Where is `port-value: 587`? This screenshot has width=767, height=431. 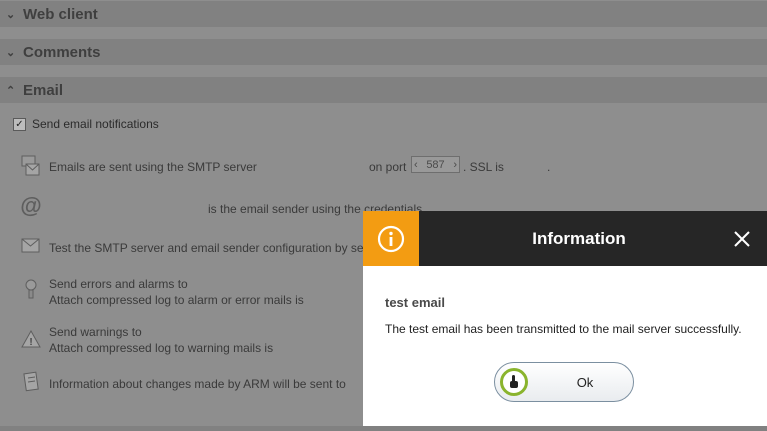
port-value: 587 is located at coordinates (435, 164).